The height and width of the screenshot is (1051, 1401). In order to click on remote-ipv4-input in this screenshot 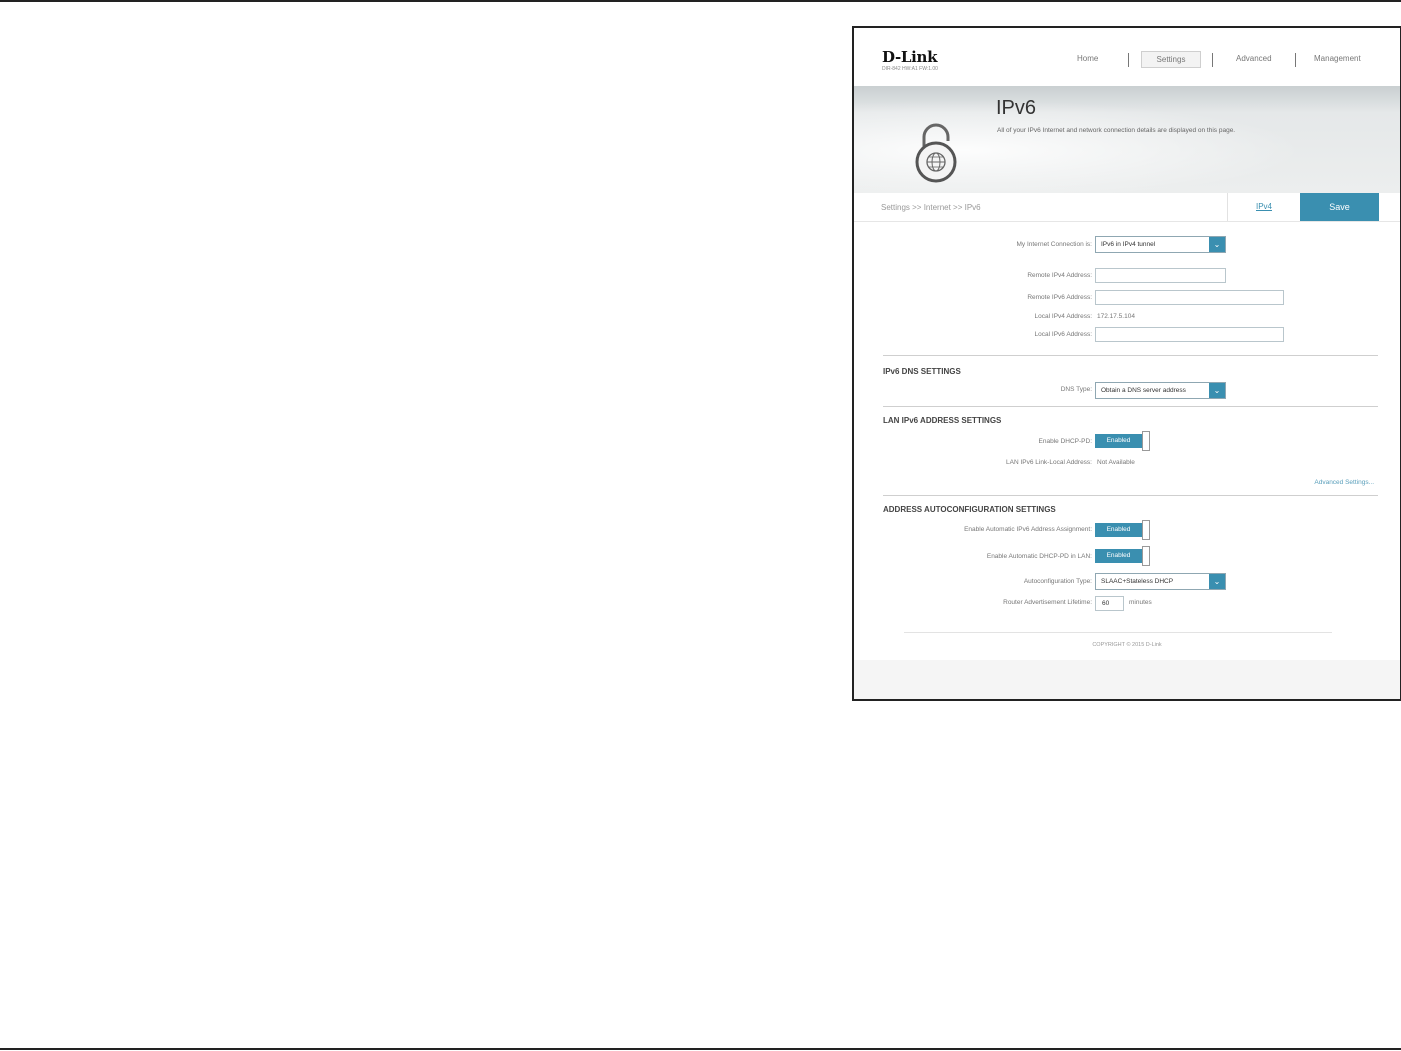, I will do `click(1160, 275)`.